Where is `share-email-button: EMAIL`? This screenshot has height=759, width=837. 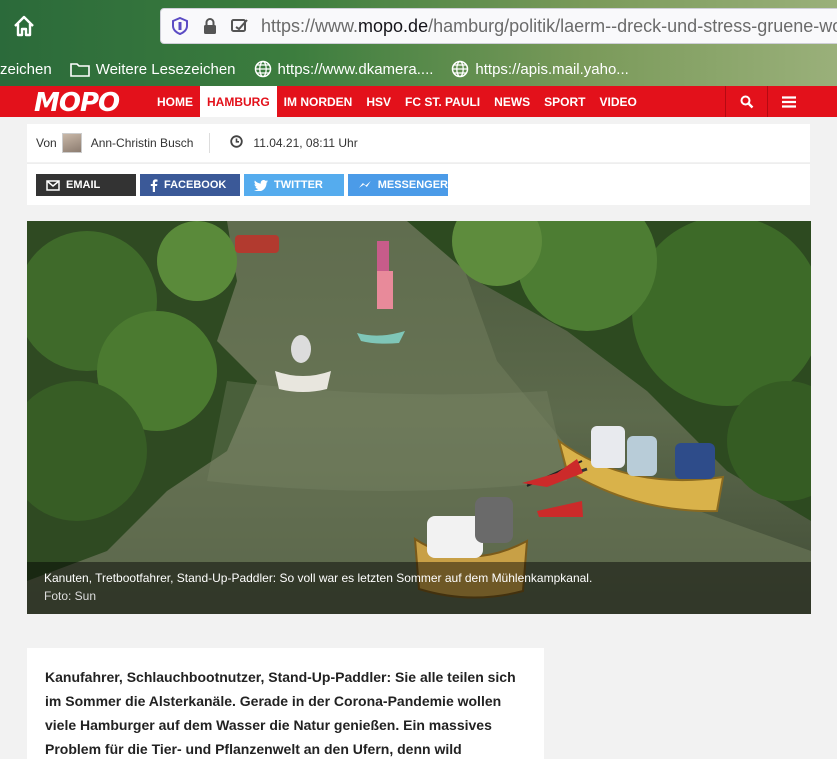
share-email-button: EMAIL is located at coordinates (86, 185).